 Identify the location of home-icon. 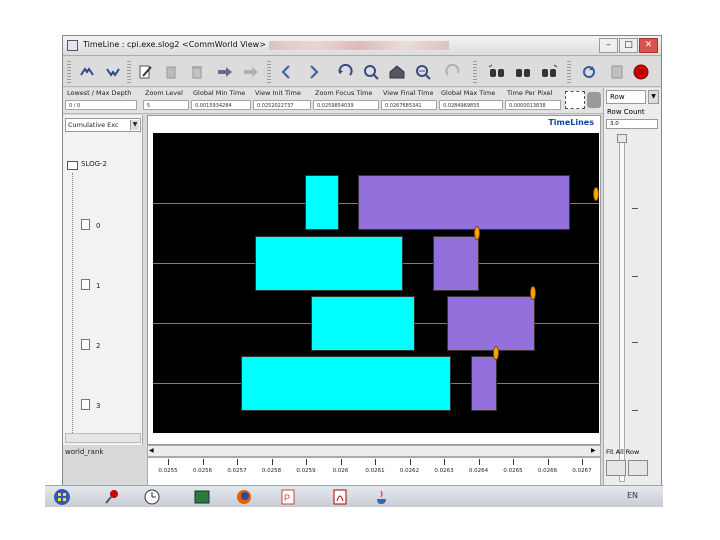
(397, 72).